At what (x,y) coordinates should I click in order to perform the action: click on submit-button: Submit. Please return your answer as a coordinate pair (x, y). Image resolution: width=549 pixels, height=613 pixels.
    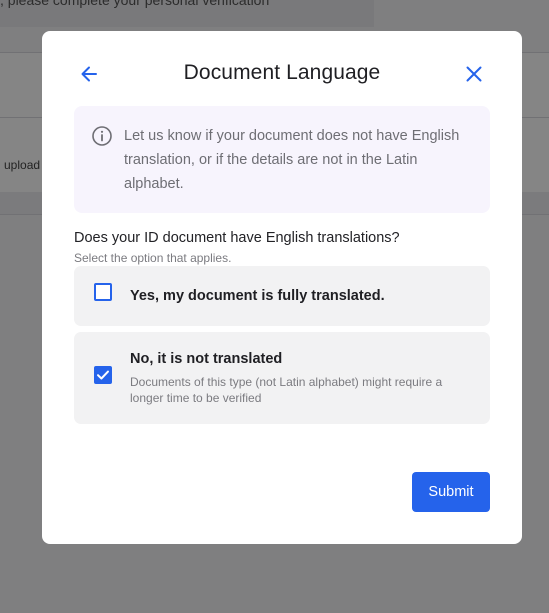
    Looking at the image, I should click on (451, 492).